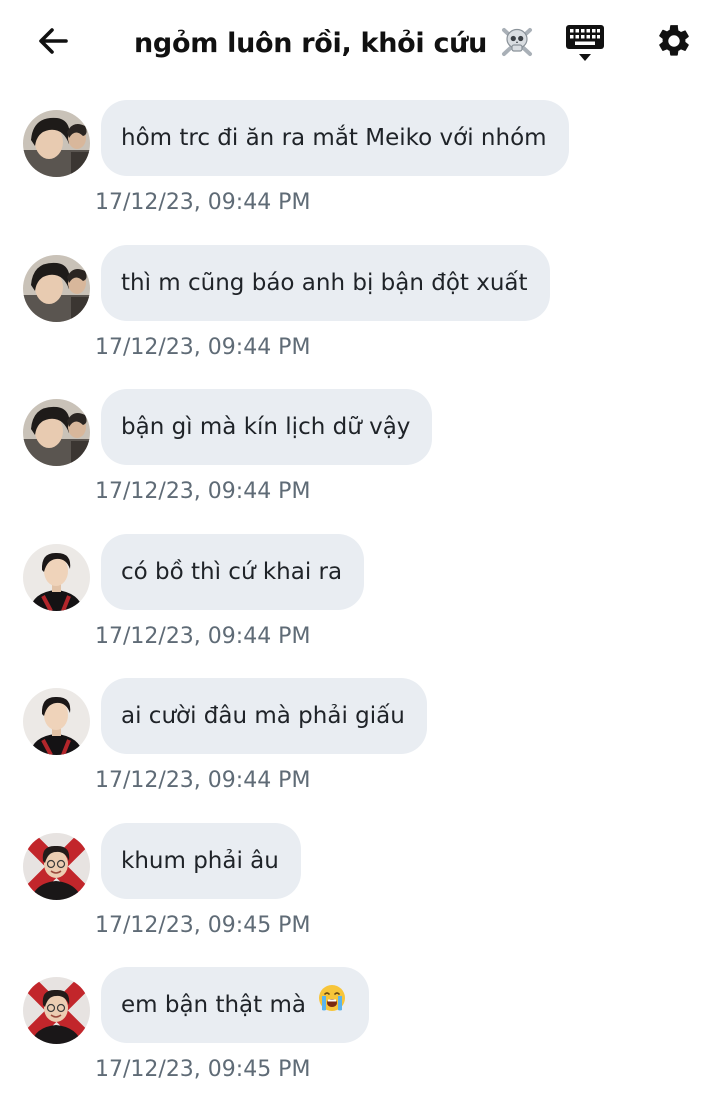  I want to click on message-bubble: hôm trc đi ăn ra mắt Meiko với nhóm, so click(335, 138).